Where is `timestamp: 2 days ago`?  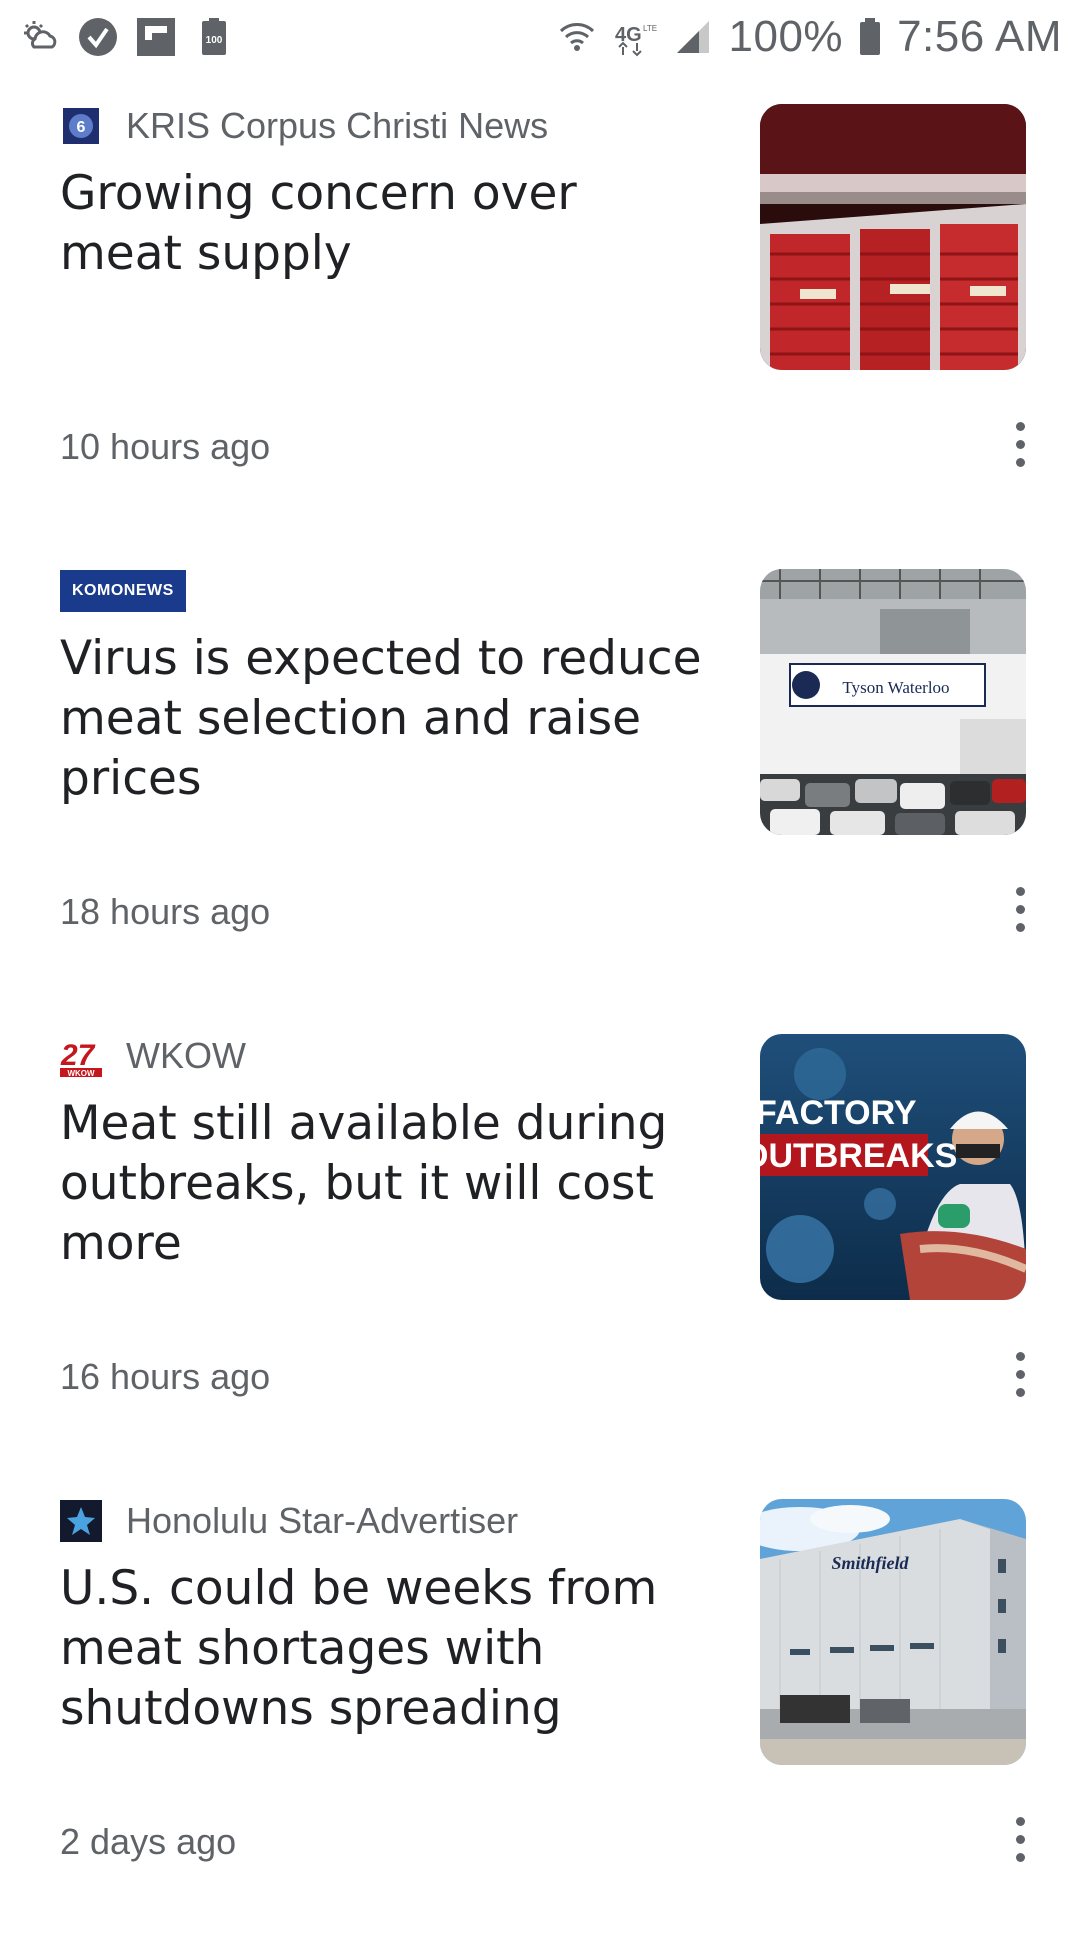 timestamp: 2 days ago is located at coordinates (148, 1841).